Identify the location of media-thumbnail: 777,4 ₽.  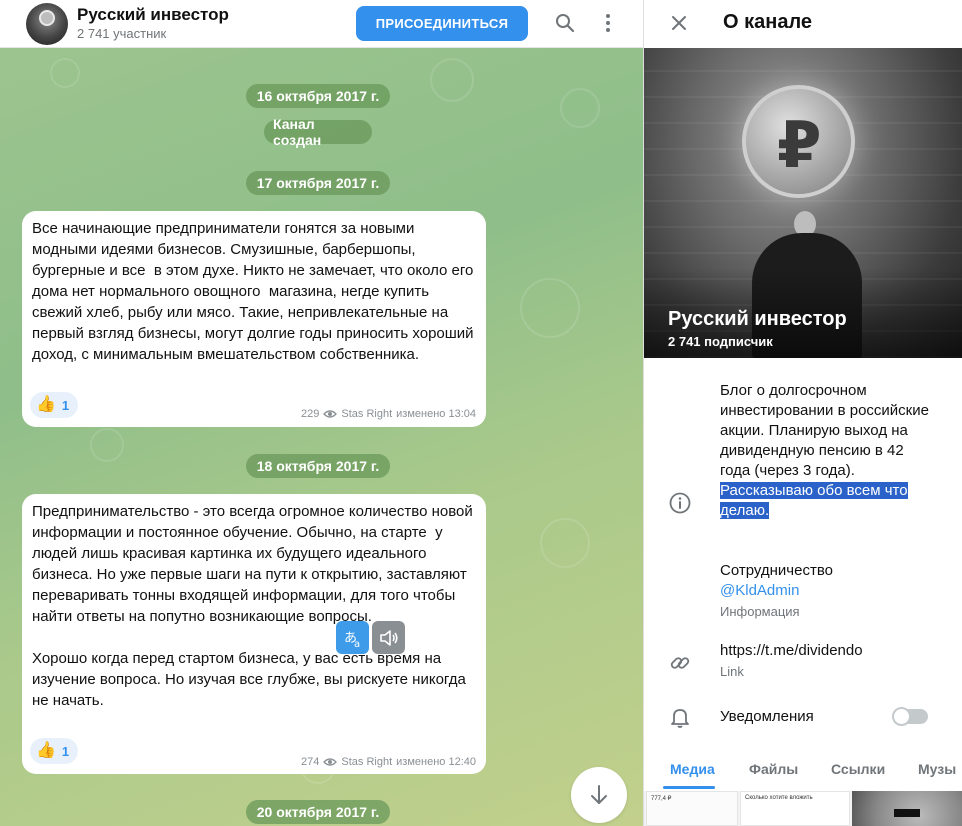
(692, 808).